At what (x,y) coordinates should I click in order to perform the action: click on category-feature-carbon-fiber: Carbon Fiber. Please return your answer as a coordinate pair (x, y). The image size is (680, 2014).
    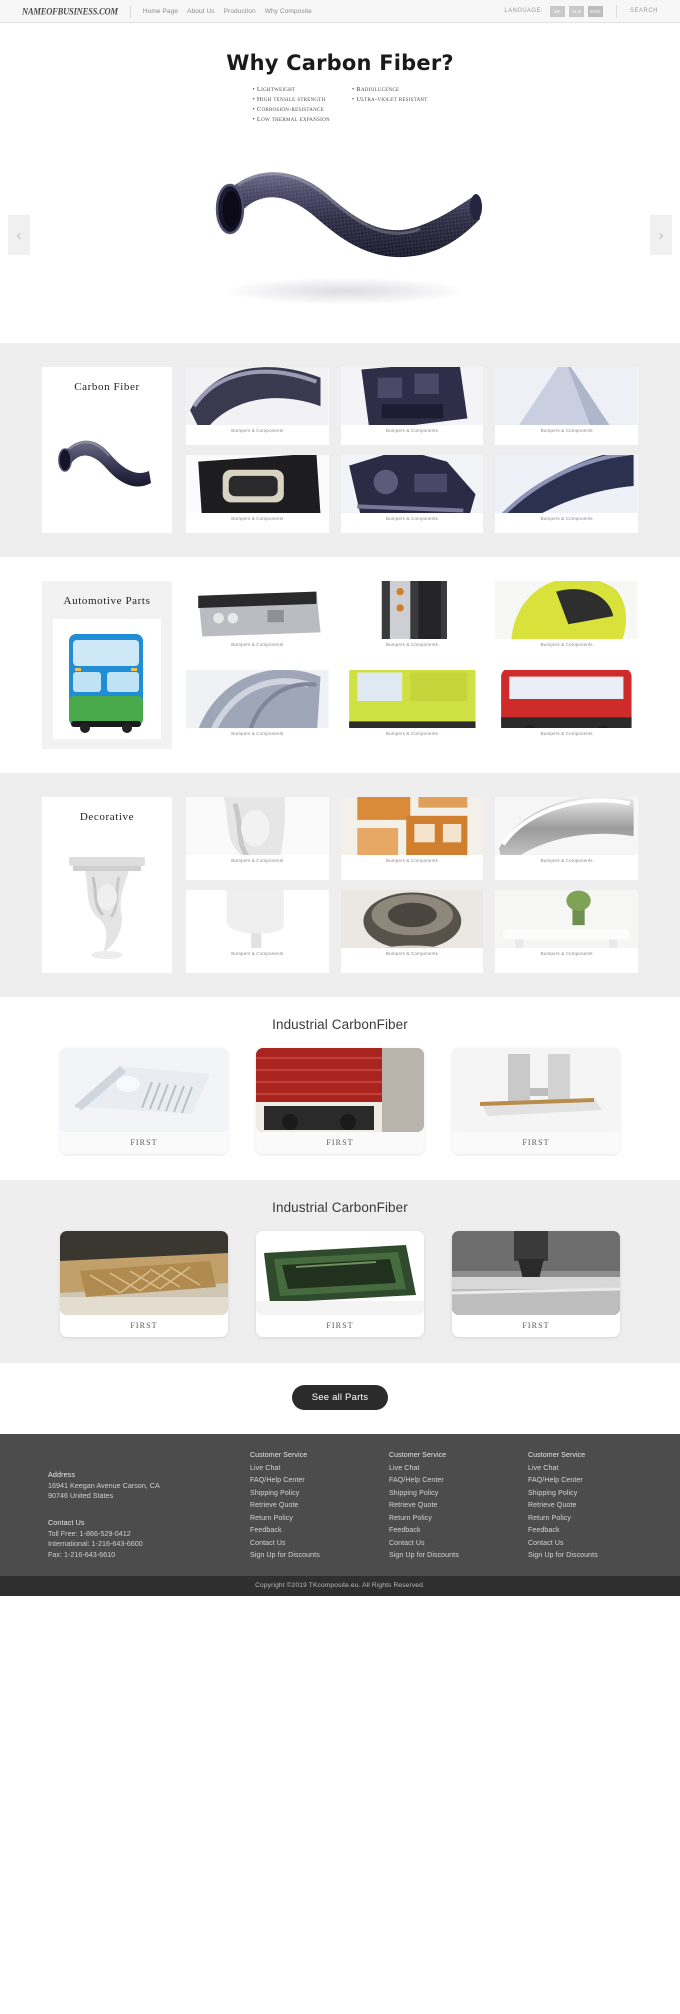
    Looking at the image, I should click on (107, 450).